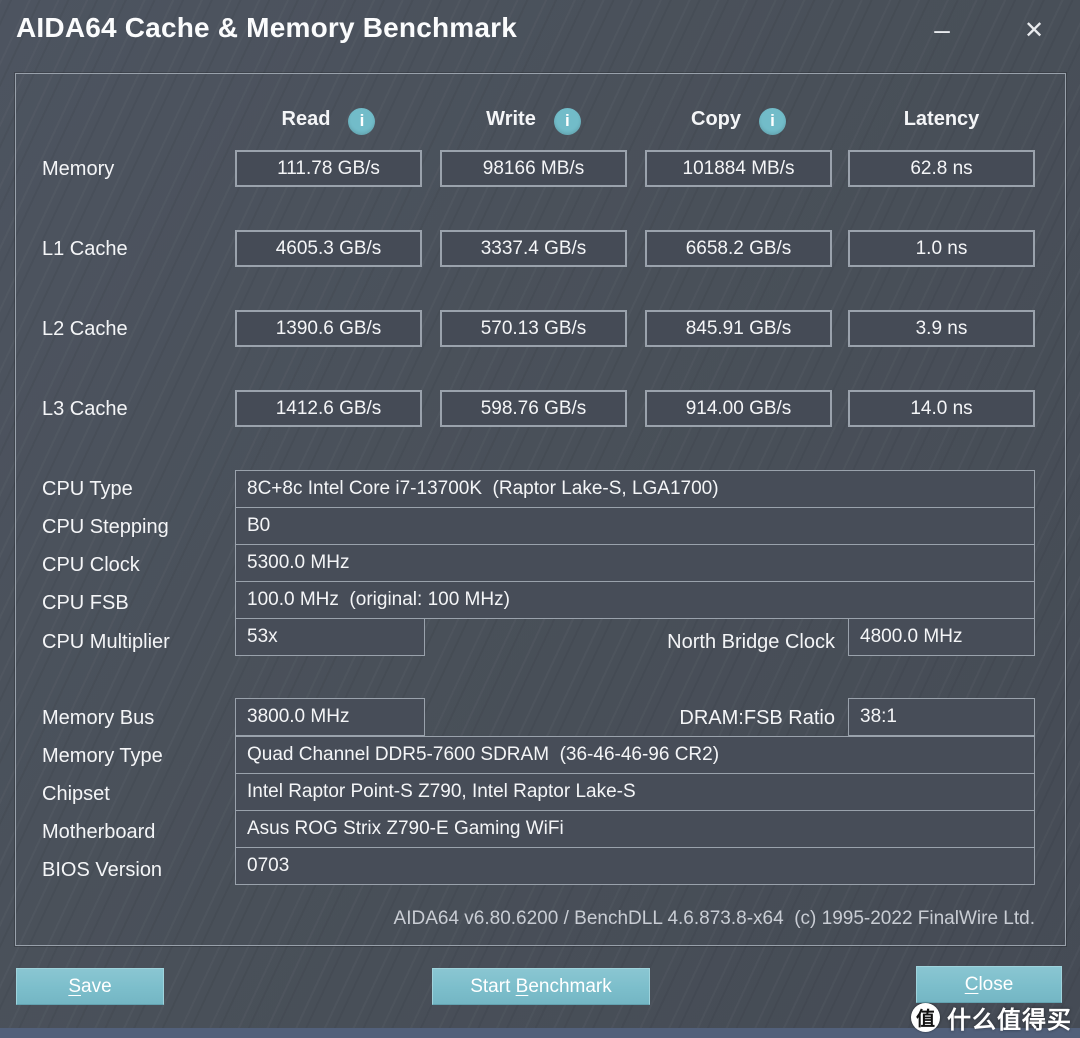 This screenshot has width=1080, height=1038. I want to click on smzdm-logo-icon: 值, so click(925, 1017).